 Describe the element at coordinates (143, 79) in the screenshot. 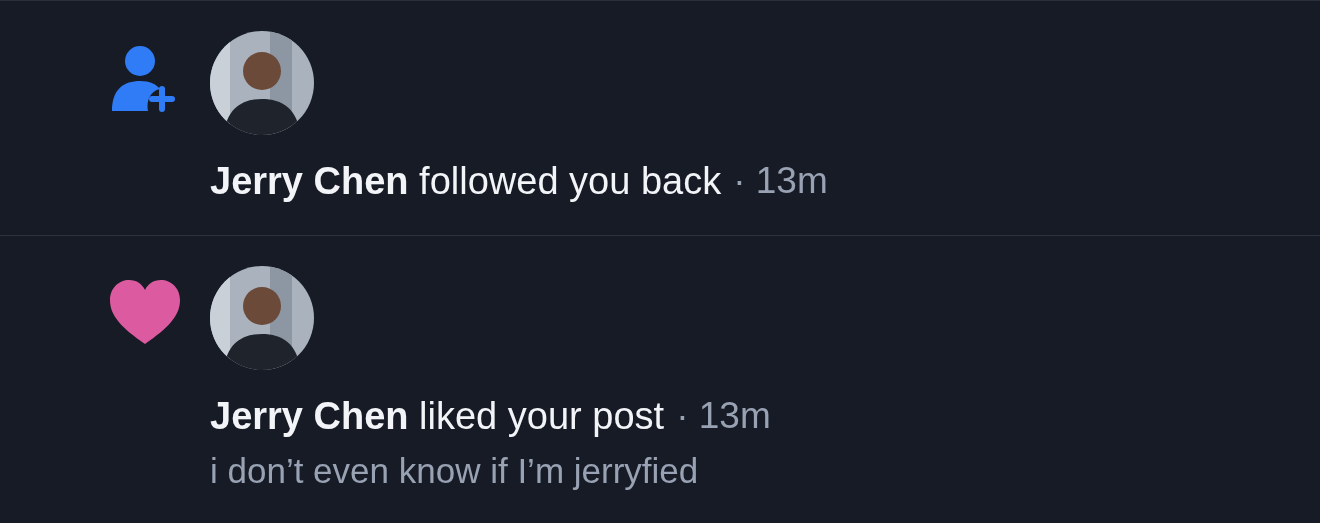

I see `add-user-icon` at that location.